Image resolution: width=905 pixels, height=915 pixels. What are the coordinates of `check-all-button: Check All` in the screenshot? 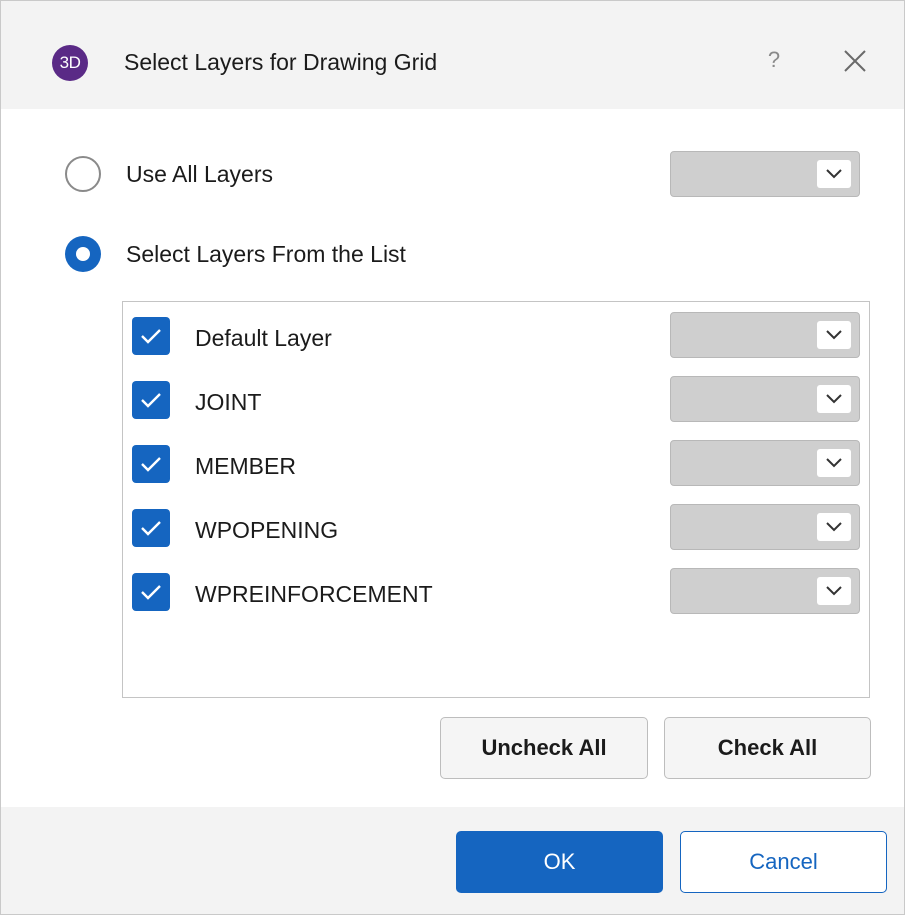 It's located at (767, 748).